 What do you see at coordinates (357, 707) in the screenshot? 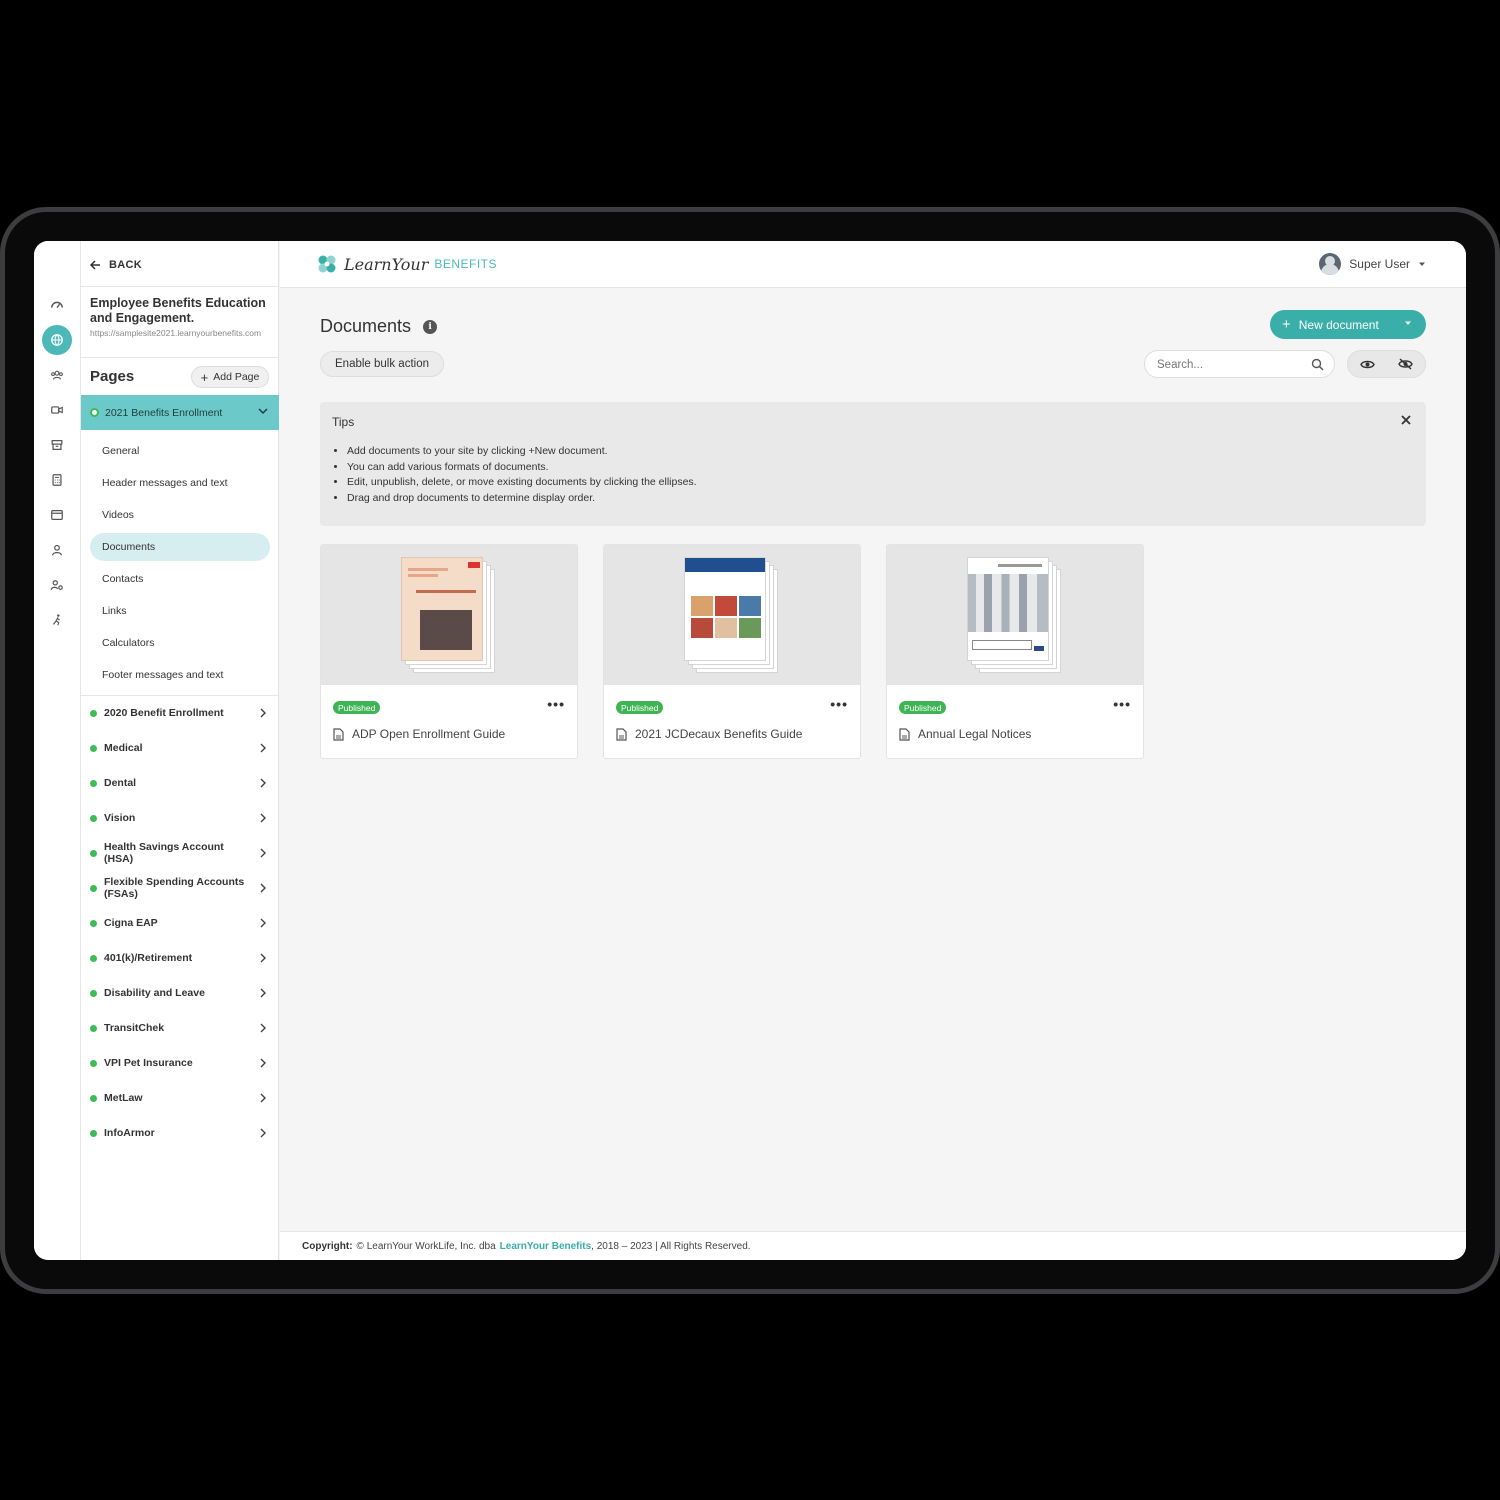
I see `status-badge: Published` at bounding box center [357, 707].